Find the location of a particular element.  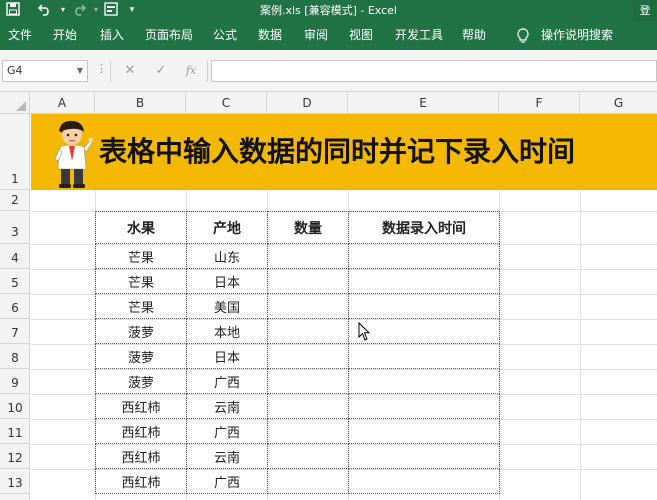

table-row: 芒果 日本 is located at coordinates (297, 281).